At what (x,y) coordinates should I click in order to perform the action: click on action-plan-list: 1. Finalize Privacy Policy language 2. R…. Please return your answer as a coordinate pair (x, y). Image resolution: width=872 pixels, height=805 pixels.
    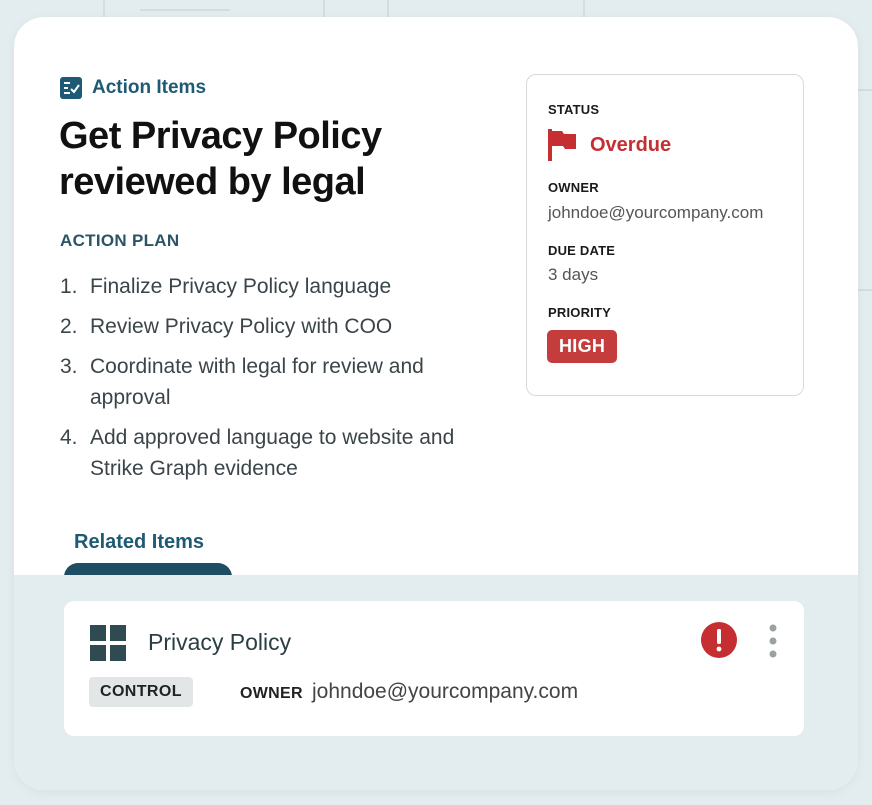
    Looking at the image, I should click on (260, 382).